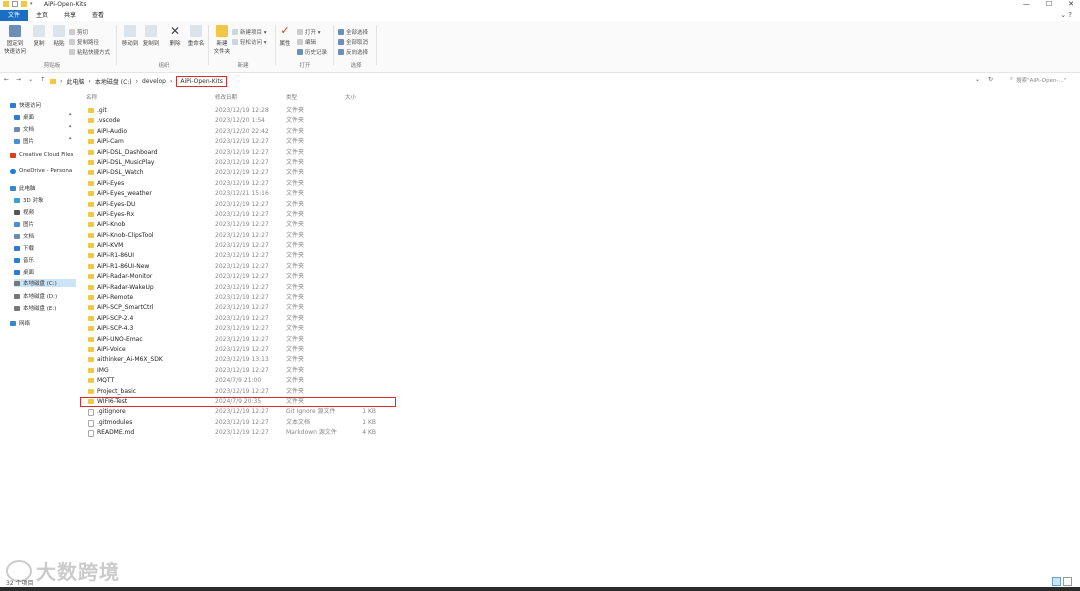 This screenshot has width=1080, height=591. Describe the element at coordinates (14, 15) in the screenshot. I see `tab-file: 文件` at that location.